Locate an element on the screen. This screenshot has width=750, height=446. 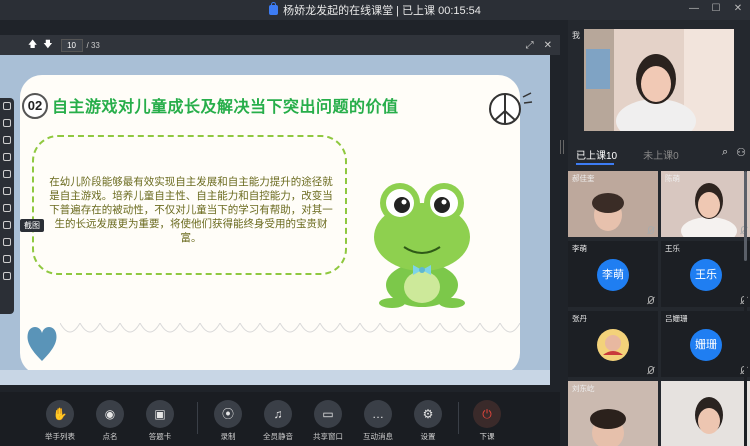
participant-tile: 李萌 李萌 is located at coordinates (613, 274).